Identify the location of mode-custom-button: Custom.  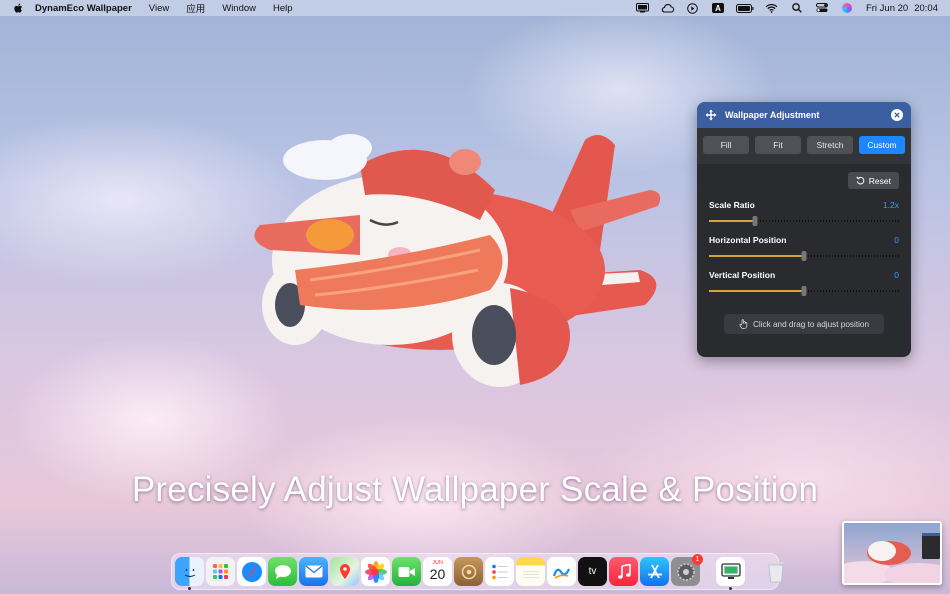
(882, 145).